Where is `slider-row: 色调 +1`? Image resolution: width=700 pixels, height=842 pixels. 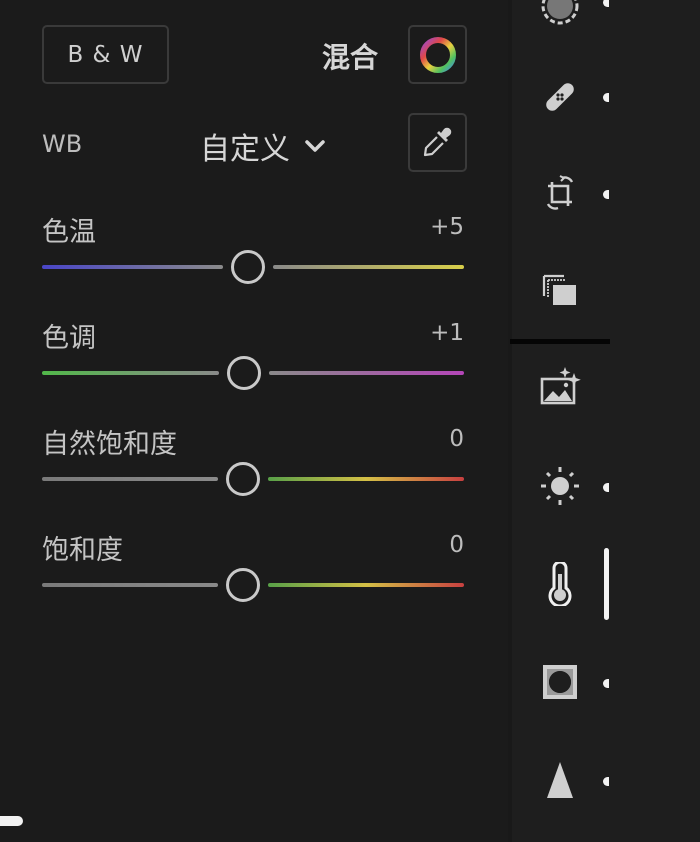
slider-row: 色调 +1 is located at coordinates (253, 361).